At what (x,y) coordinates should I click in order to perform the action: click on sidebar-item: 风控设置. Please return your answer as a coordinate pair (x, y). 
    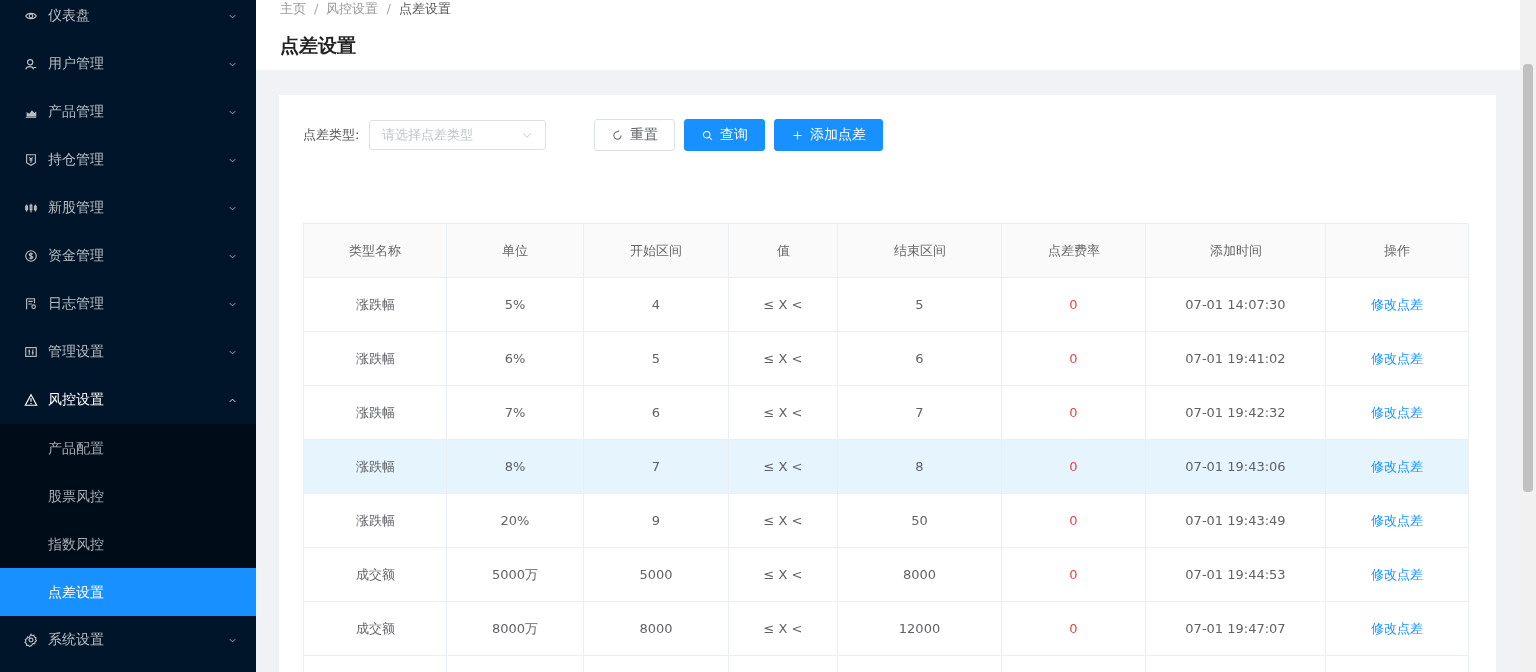
    Looking at the image, I should click on (128, 400).